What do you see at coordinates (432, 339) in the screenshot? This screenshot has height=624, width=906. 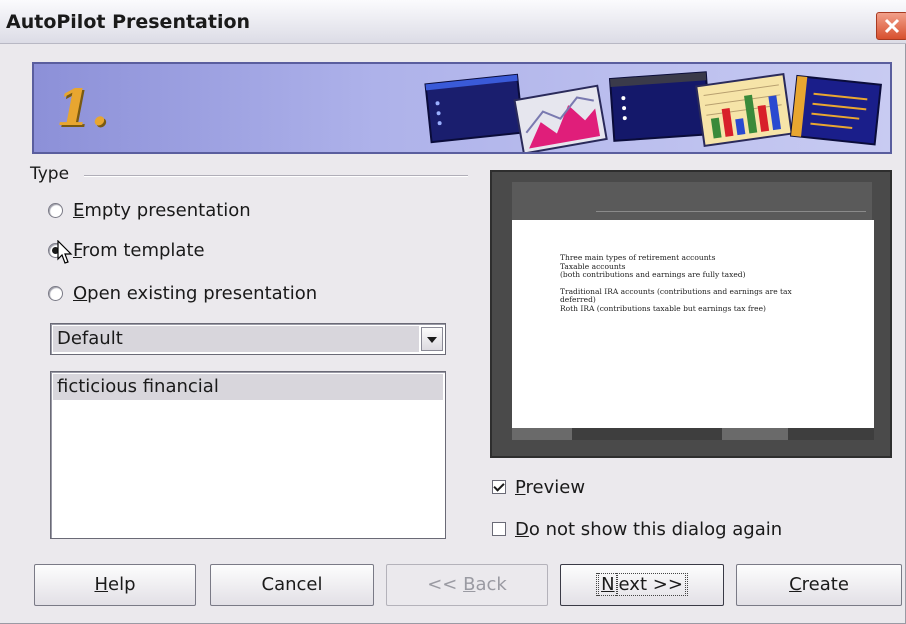 I see `chevron-down-icon` at bounding box center [432, 339].